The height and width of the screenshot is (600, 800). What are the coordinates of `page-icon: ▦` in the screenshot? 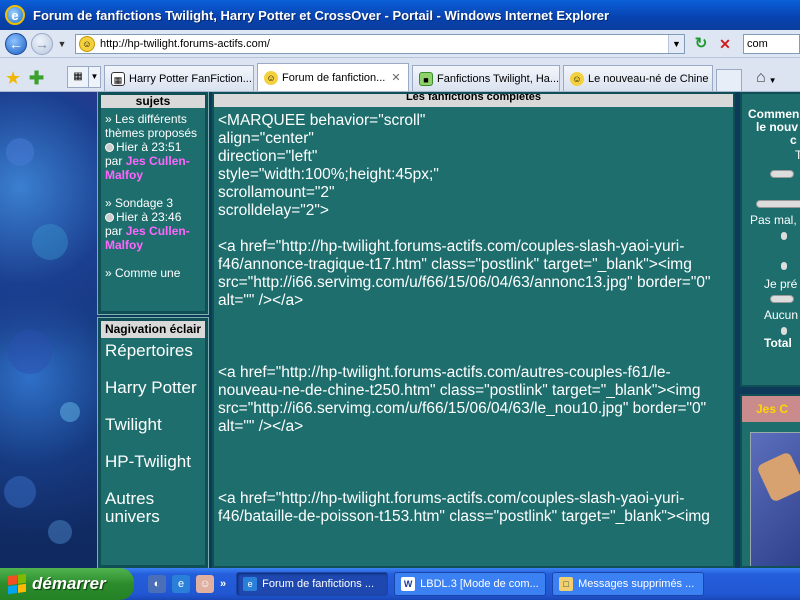 It's located at (118, 78).